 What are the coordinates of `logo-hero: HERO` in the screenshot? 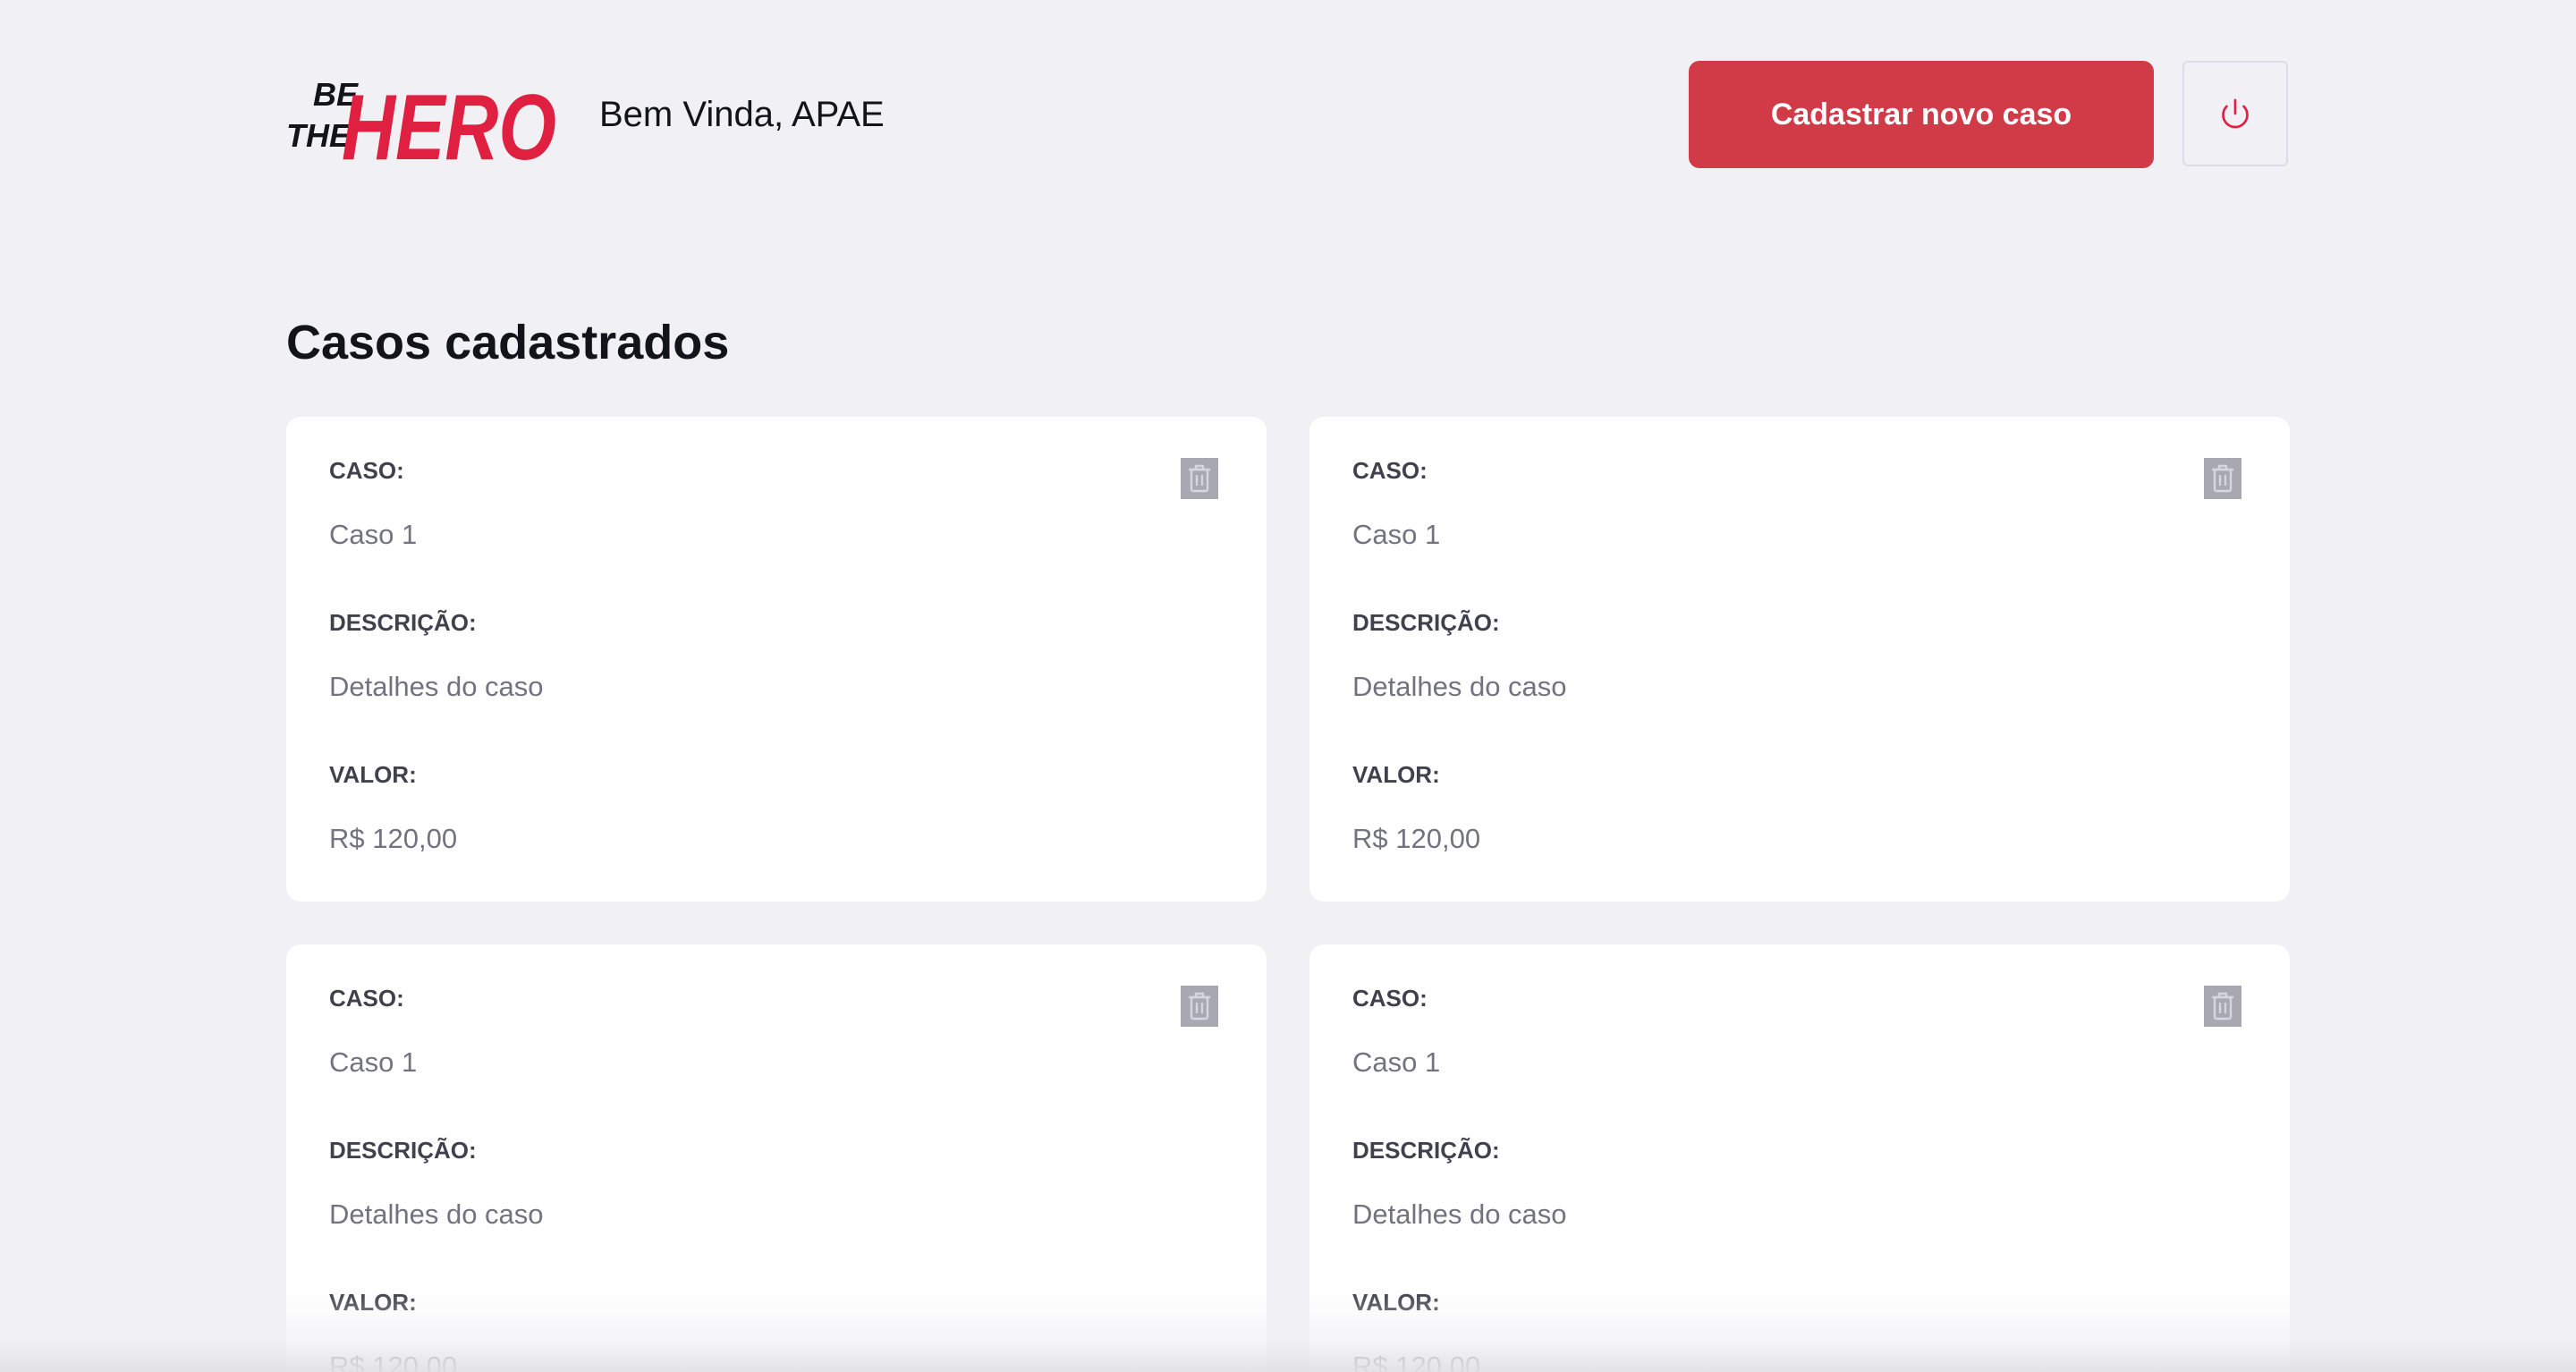 It's located at (449, 125).